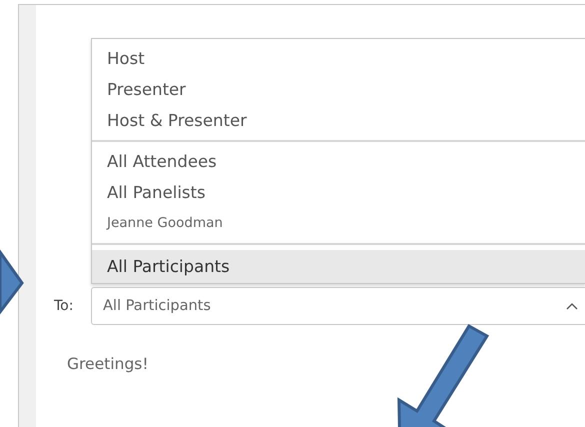 The height and width of the screenshot is (427, 585). I want to click on menu-item: All Attendees, so click(338, 161).